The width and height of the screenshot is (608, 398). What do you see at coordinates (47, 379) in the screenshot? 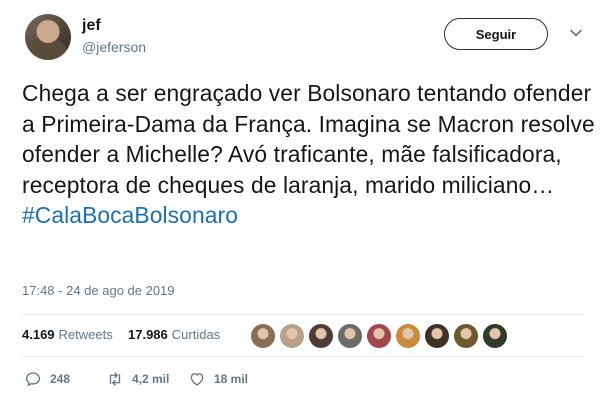
I see `reply-button: 248` at bounding box center [47, 379].